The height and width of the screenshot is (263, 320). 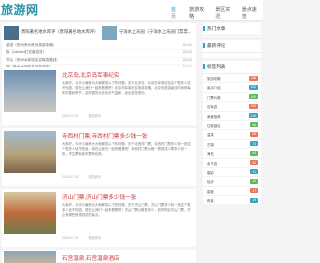 What do you see at coordinates (253, 78) in the screenshot?
I see `tag-count-badge: 168` at bounding box center [253, 78].